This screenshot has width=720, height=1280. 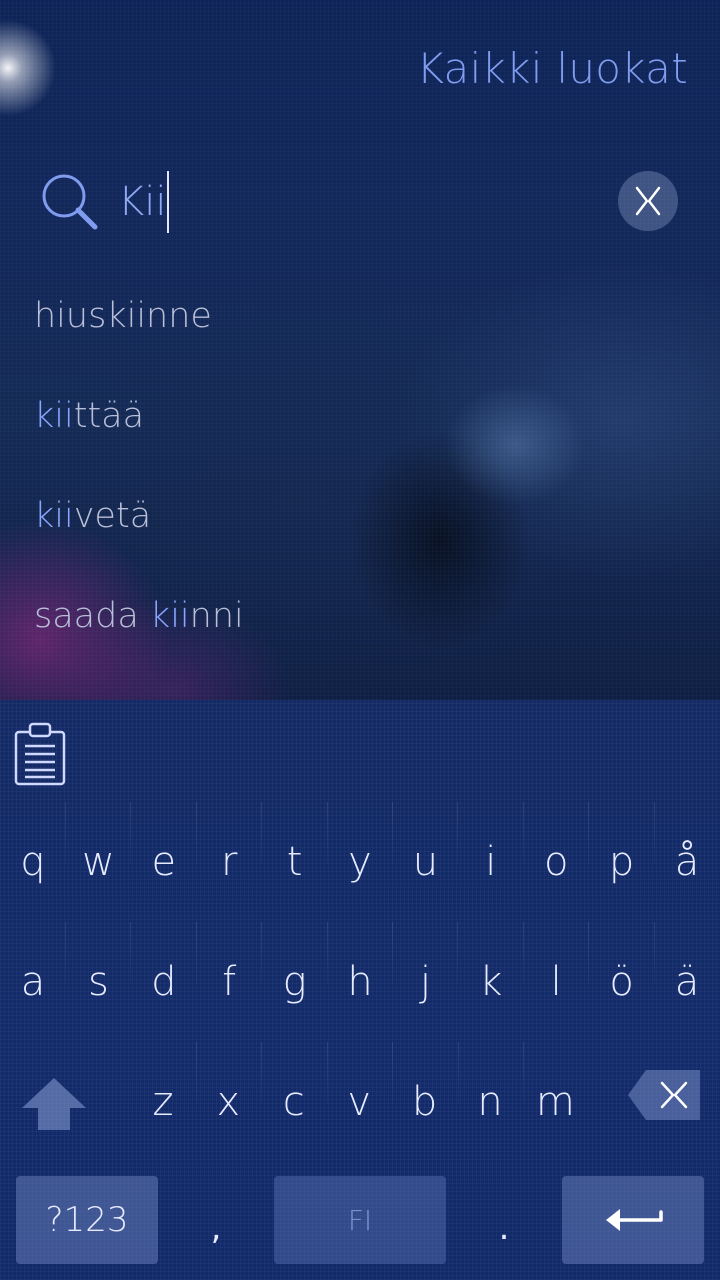 What do you see at coordinates (139, 338) in the screenshot?
I see `suggestion-item: hiuskiinne` at bounding box center [139, 338].